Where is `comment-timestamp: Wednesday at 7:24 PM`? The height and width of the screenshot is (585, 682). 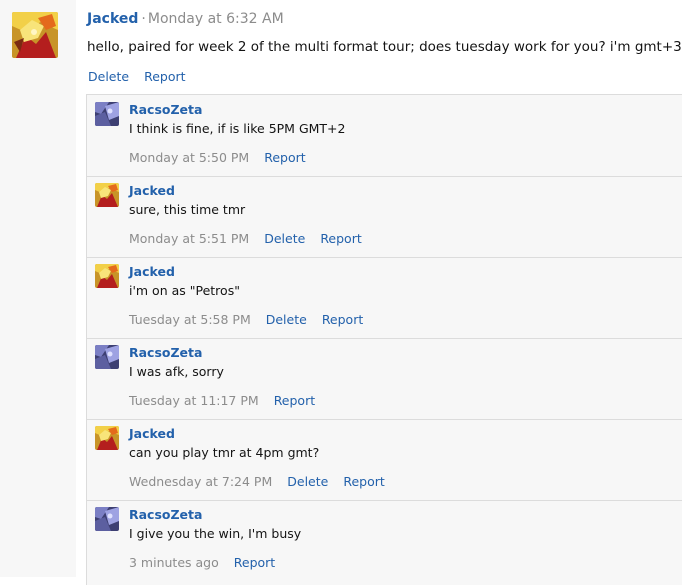 comment-timestamp: Wednesday at 7:24 PM is located at coordinates (200, 481).